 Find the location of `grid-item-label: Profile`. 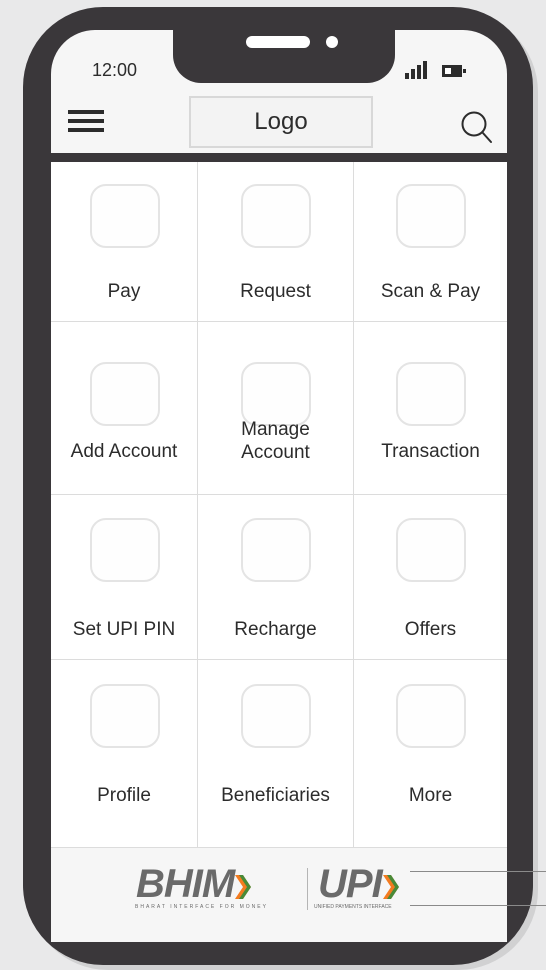

grid-item-label: Profile is located at coordinates (124, 795).